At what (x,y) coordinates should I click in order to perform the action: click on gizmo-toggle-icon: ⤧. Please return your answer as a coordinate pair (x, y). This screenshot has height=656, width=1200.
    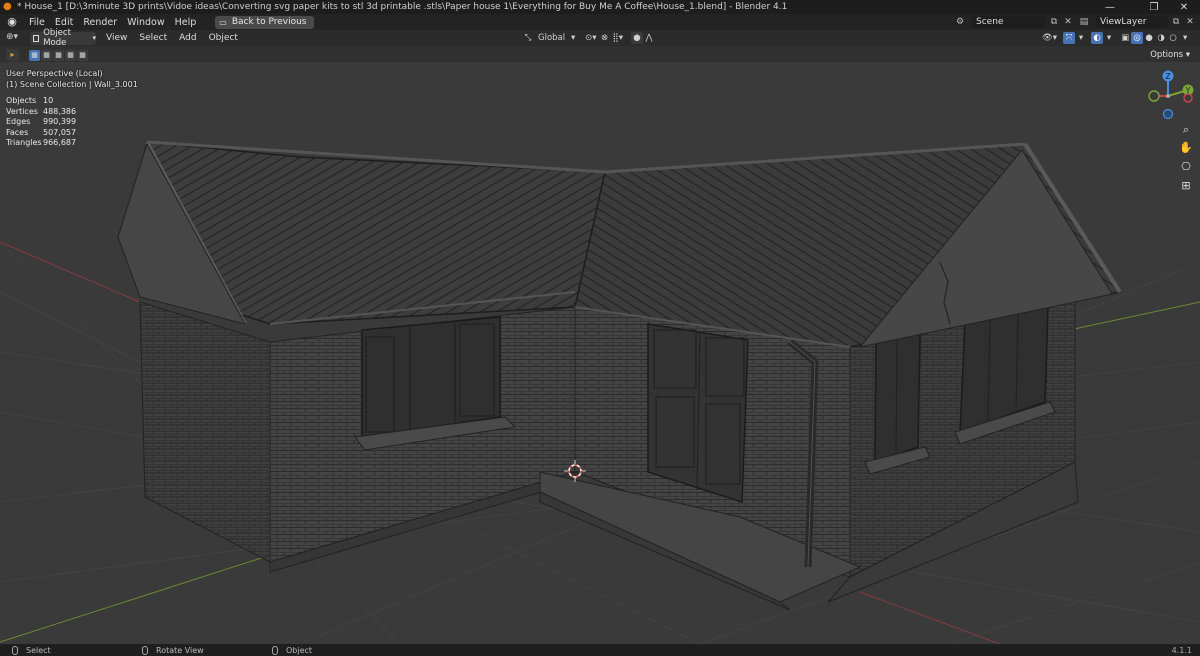
    Looking at the image, I should click on (1069, 38).